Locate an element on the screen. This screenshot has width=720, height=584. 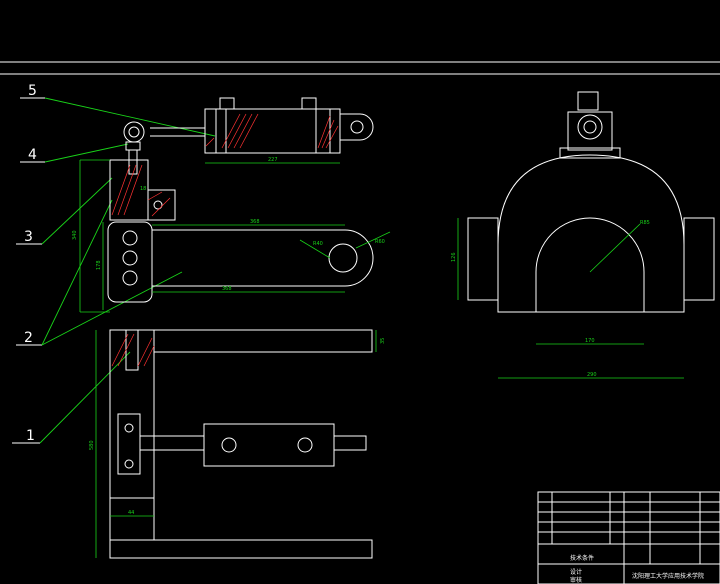
title-block: 技术条件 设计 审核 沈阳理工大学应用技术学院 is located at coordinates (628, 537).